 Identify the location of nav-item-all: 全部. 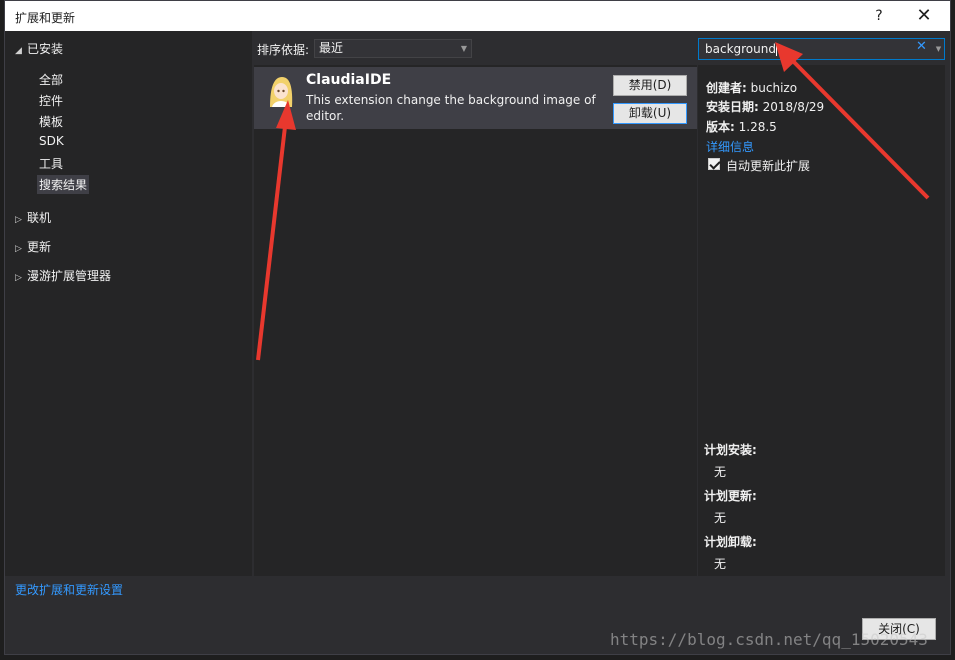
(51, 79).